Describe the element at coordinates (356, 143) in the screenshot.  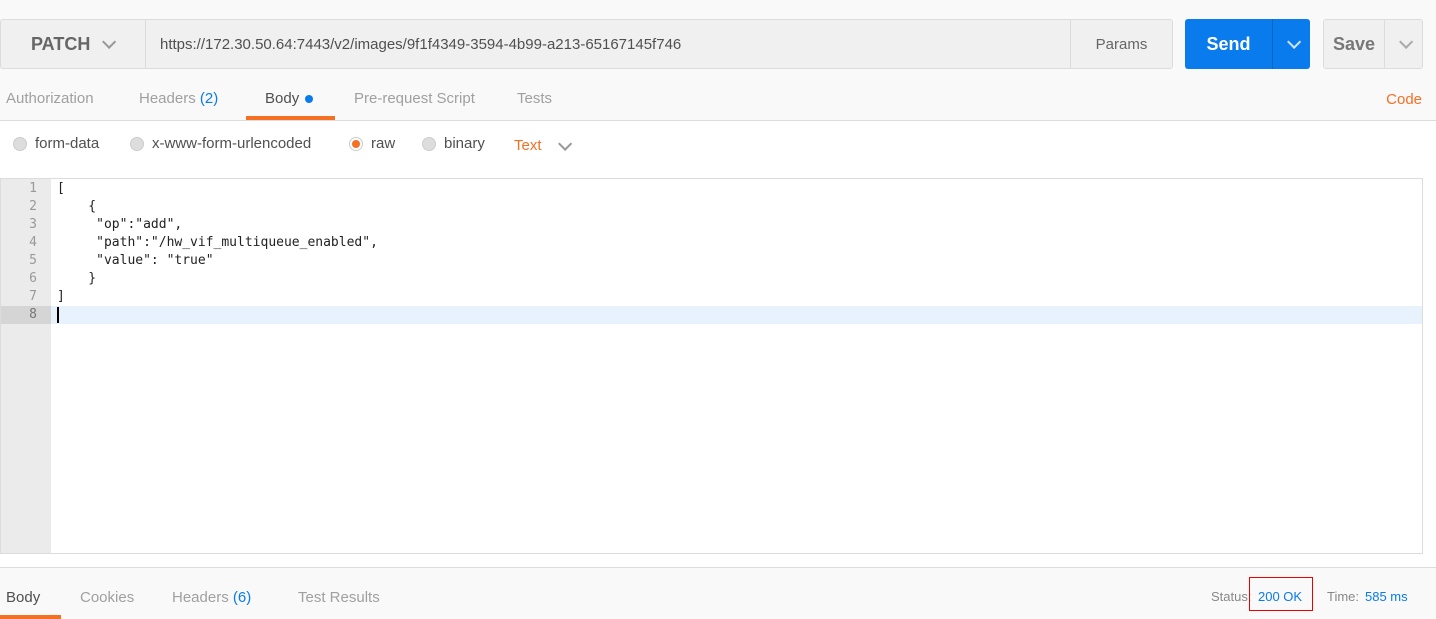
I see `radio-selected-icon` at that location.